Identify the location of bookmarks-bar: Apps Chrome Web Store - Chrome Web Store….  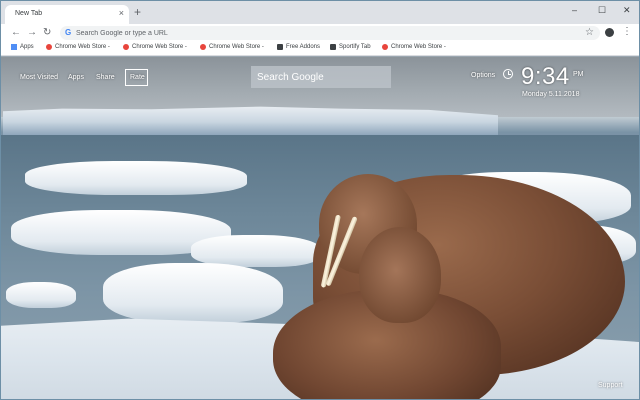
(320, 49).